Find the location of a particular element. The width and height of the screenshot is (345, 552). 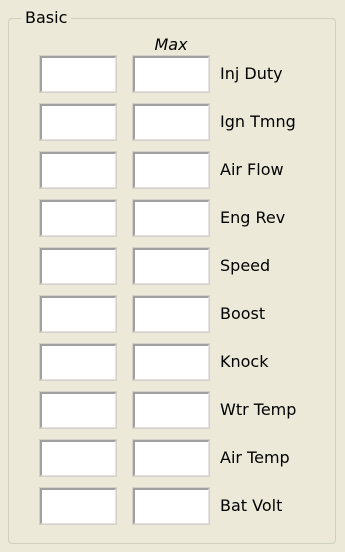

boost-max-field is located at coordinates (171, 314).